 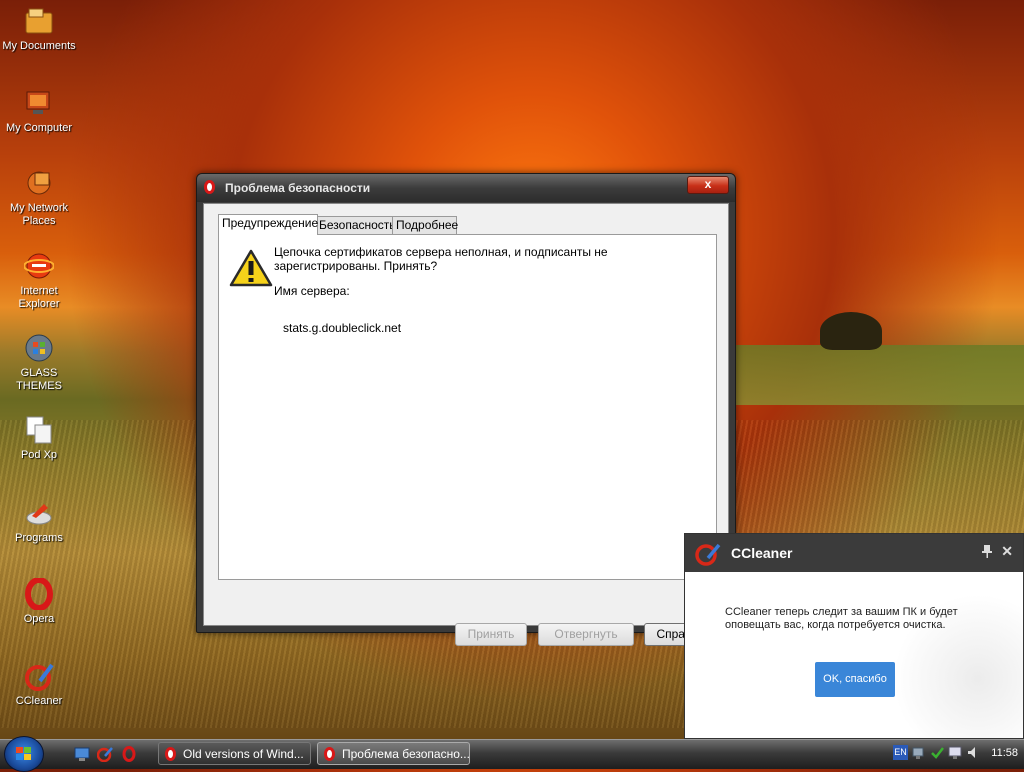 What do you see at coordinates (355, 225) in the screenshot?
I see `tab-security: Безопасность` at bounding box center [355, 225].